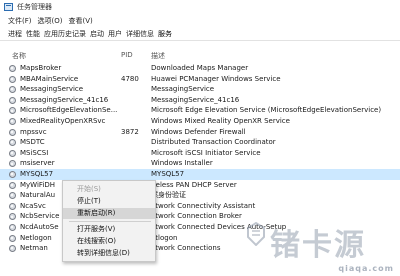 The width and height of the screenshot is (400, 276). What do you see at coordinates (109, 213) in the screenshot?
I see `context-restart-item: 重新启动(R)` at bounding box center [109, 213].